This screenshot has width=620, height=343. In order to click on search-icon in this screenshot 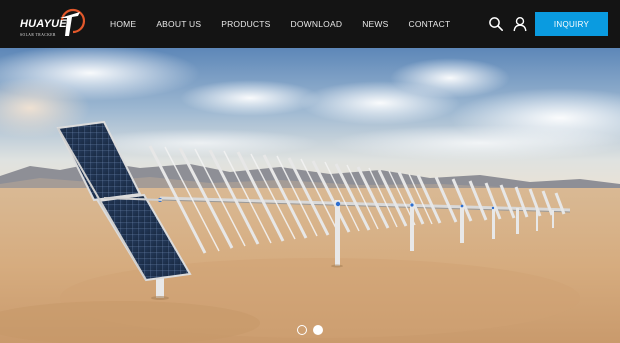, I will do `click(496, 24)`.